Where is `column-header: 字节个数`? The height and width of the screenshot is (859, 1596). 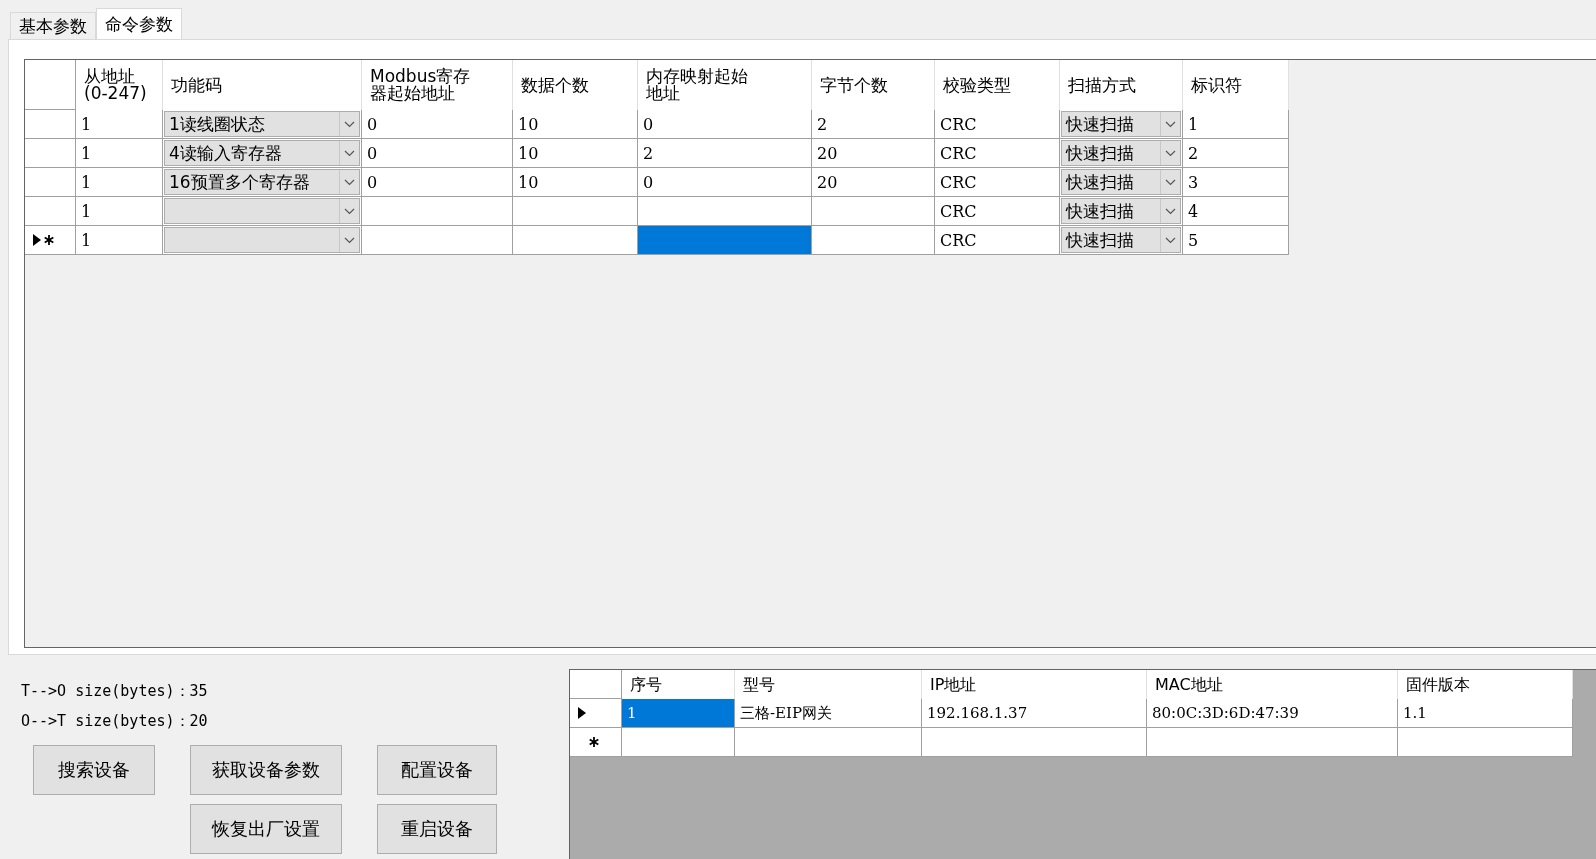 column-header: 字节个数 is located at coordinates (873, 85).